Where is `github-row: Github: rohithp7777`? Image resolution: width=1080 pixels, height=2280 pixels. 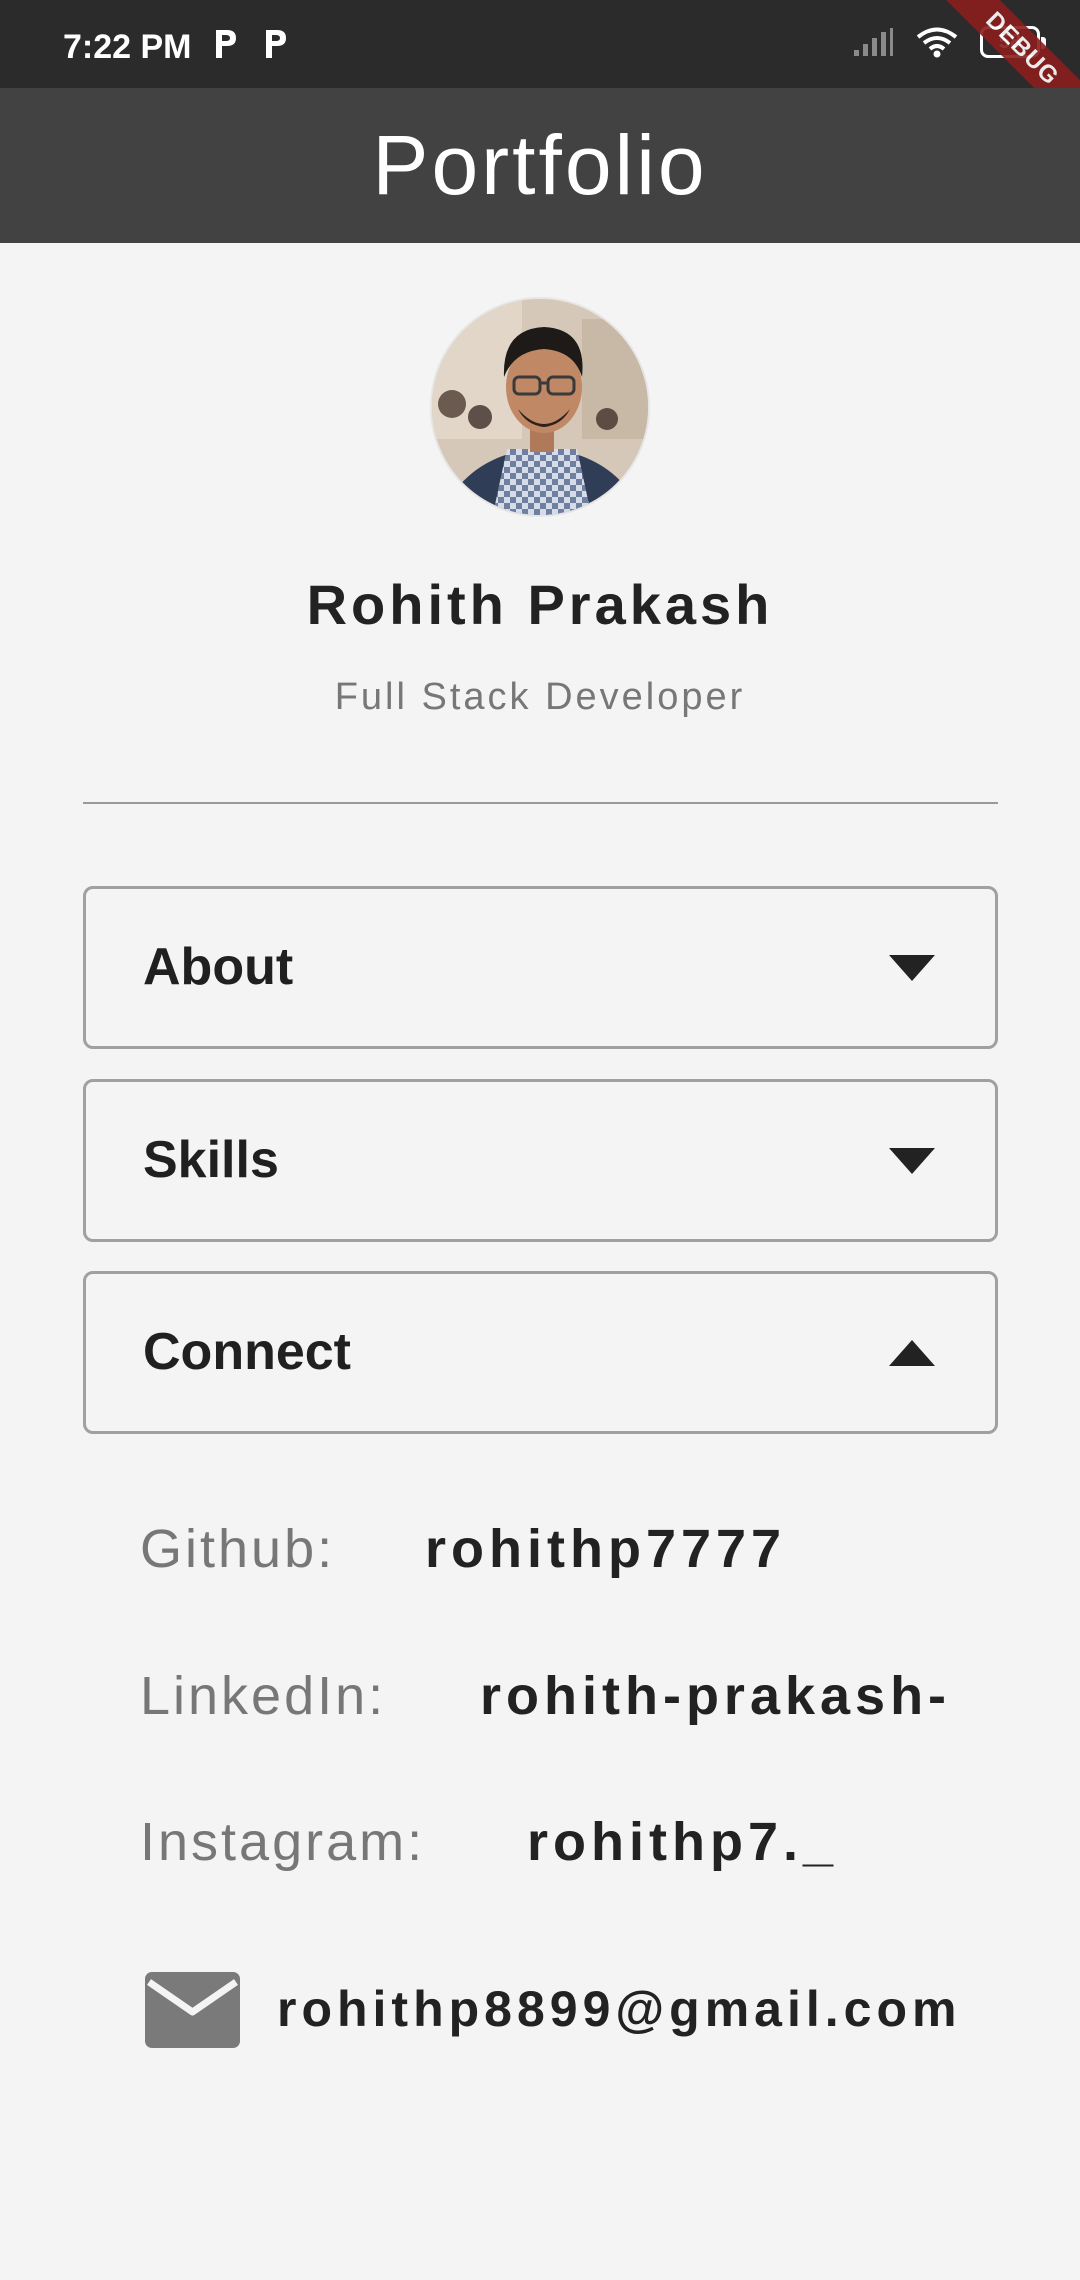
github-row: Github: rohithp7777 is located at coordinates (460, 1549).